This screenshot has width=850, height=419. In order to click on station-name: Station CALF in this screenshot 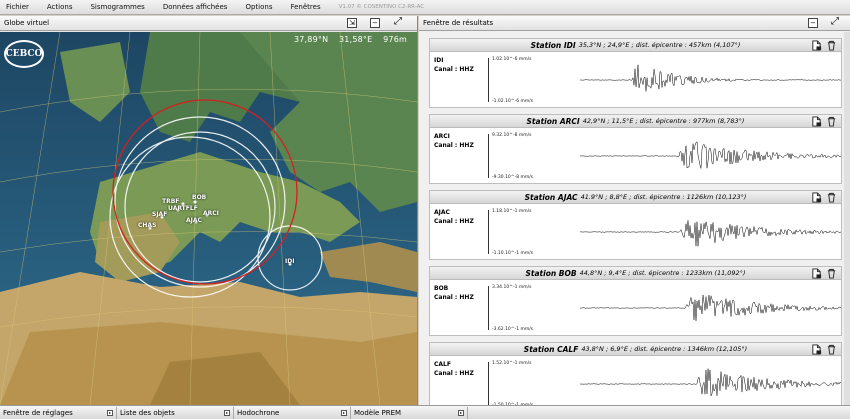, I will do `click(551, 349)`.